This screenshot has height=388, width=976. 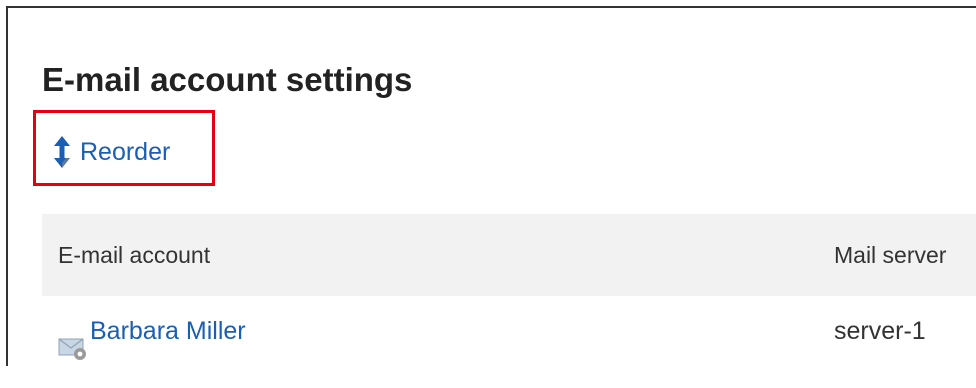 I want to click on reorder-link: Reorder, so click(x=111, y=152).